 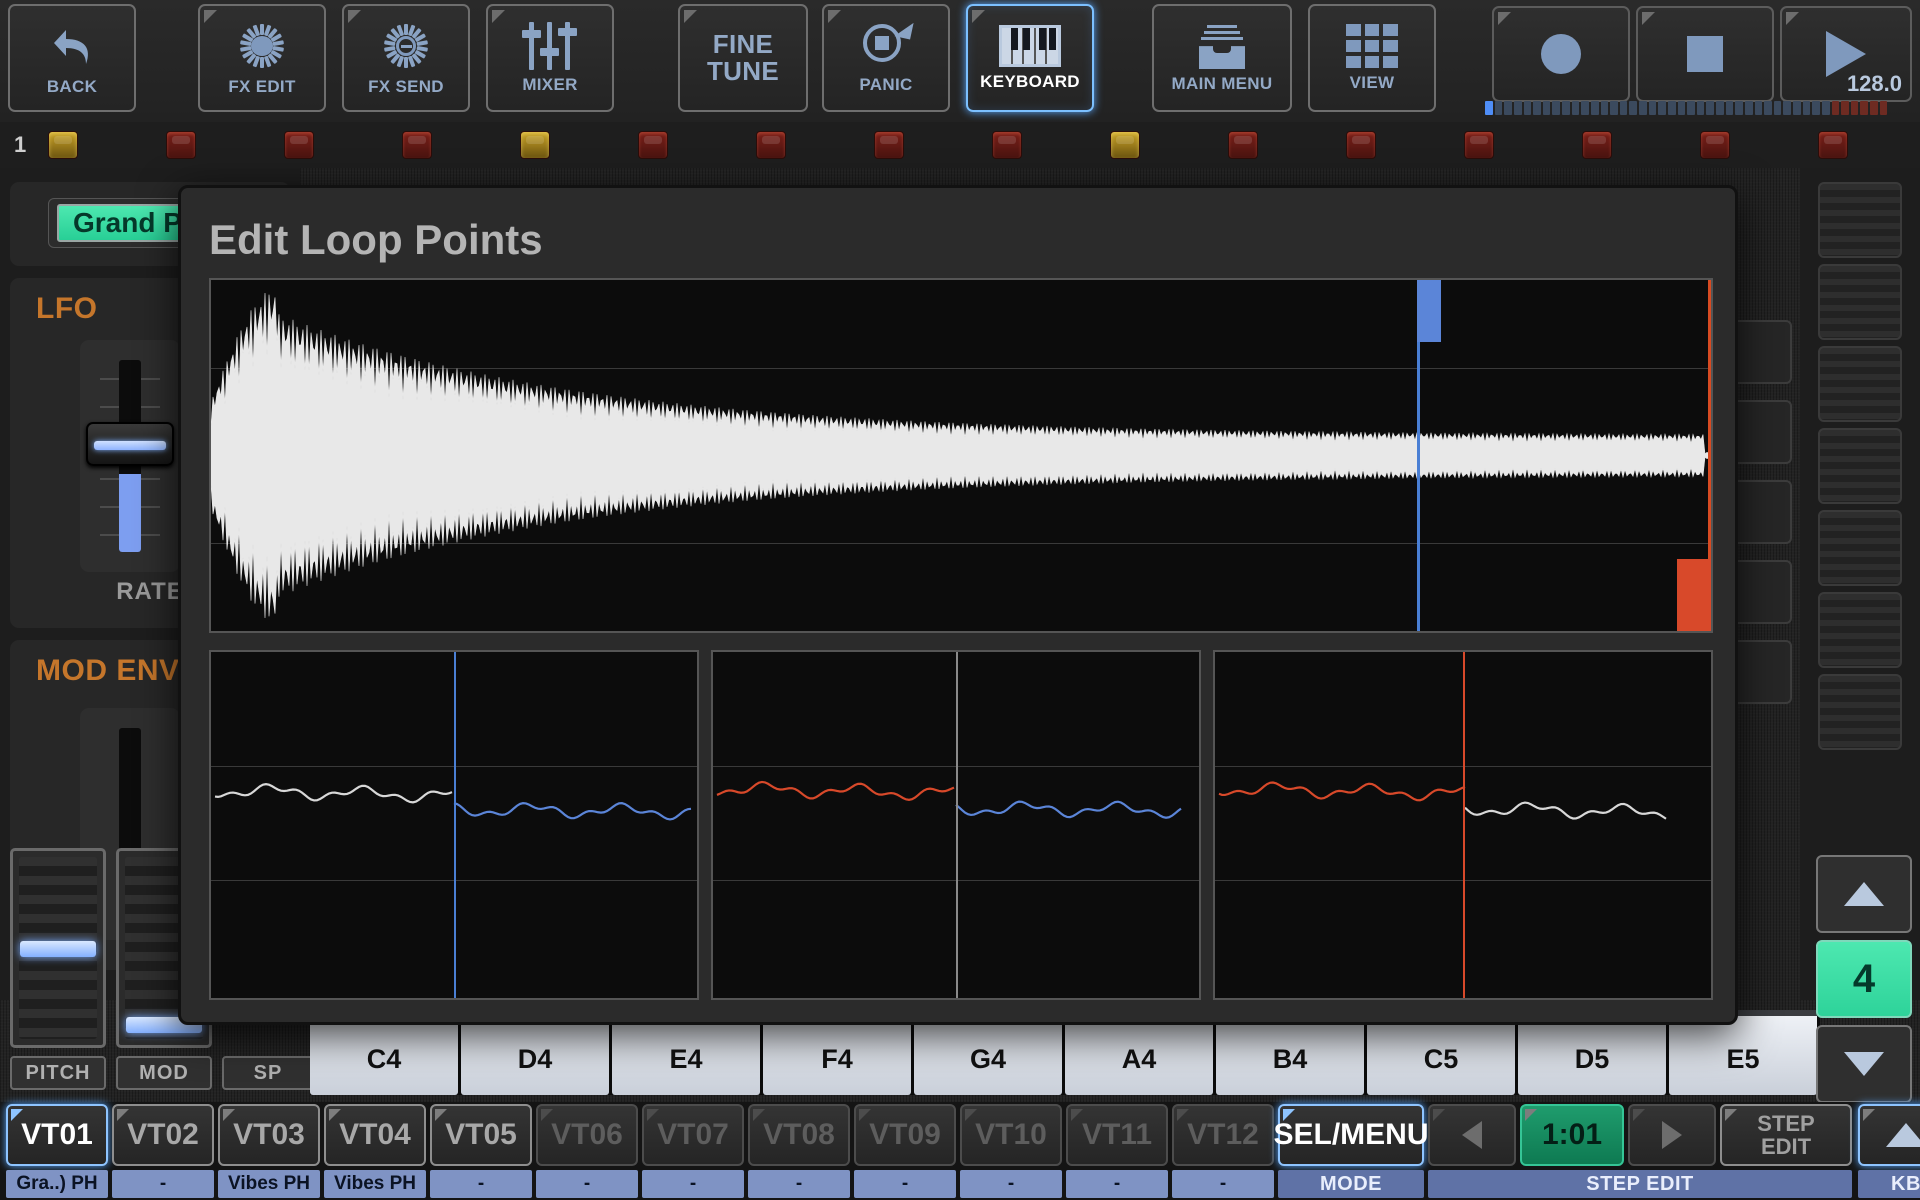 What do you see at coordinates (1864, 979) in the screenshot?
I see `octave-value: 4` at bounding box center [1864, 979].